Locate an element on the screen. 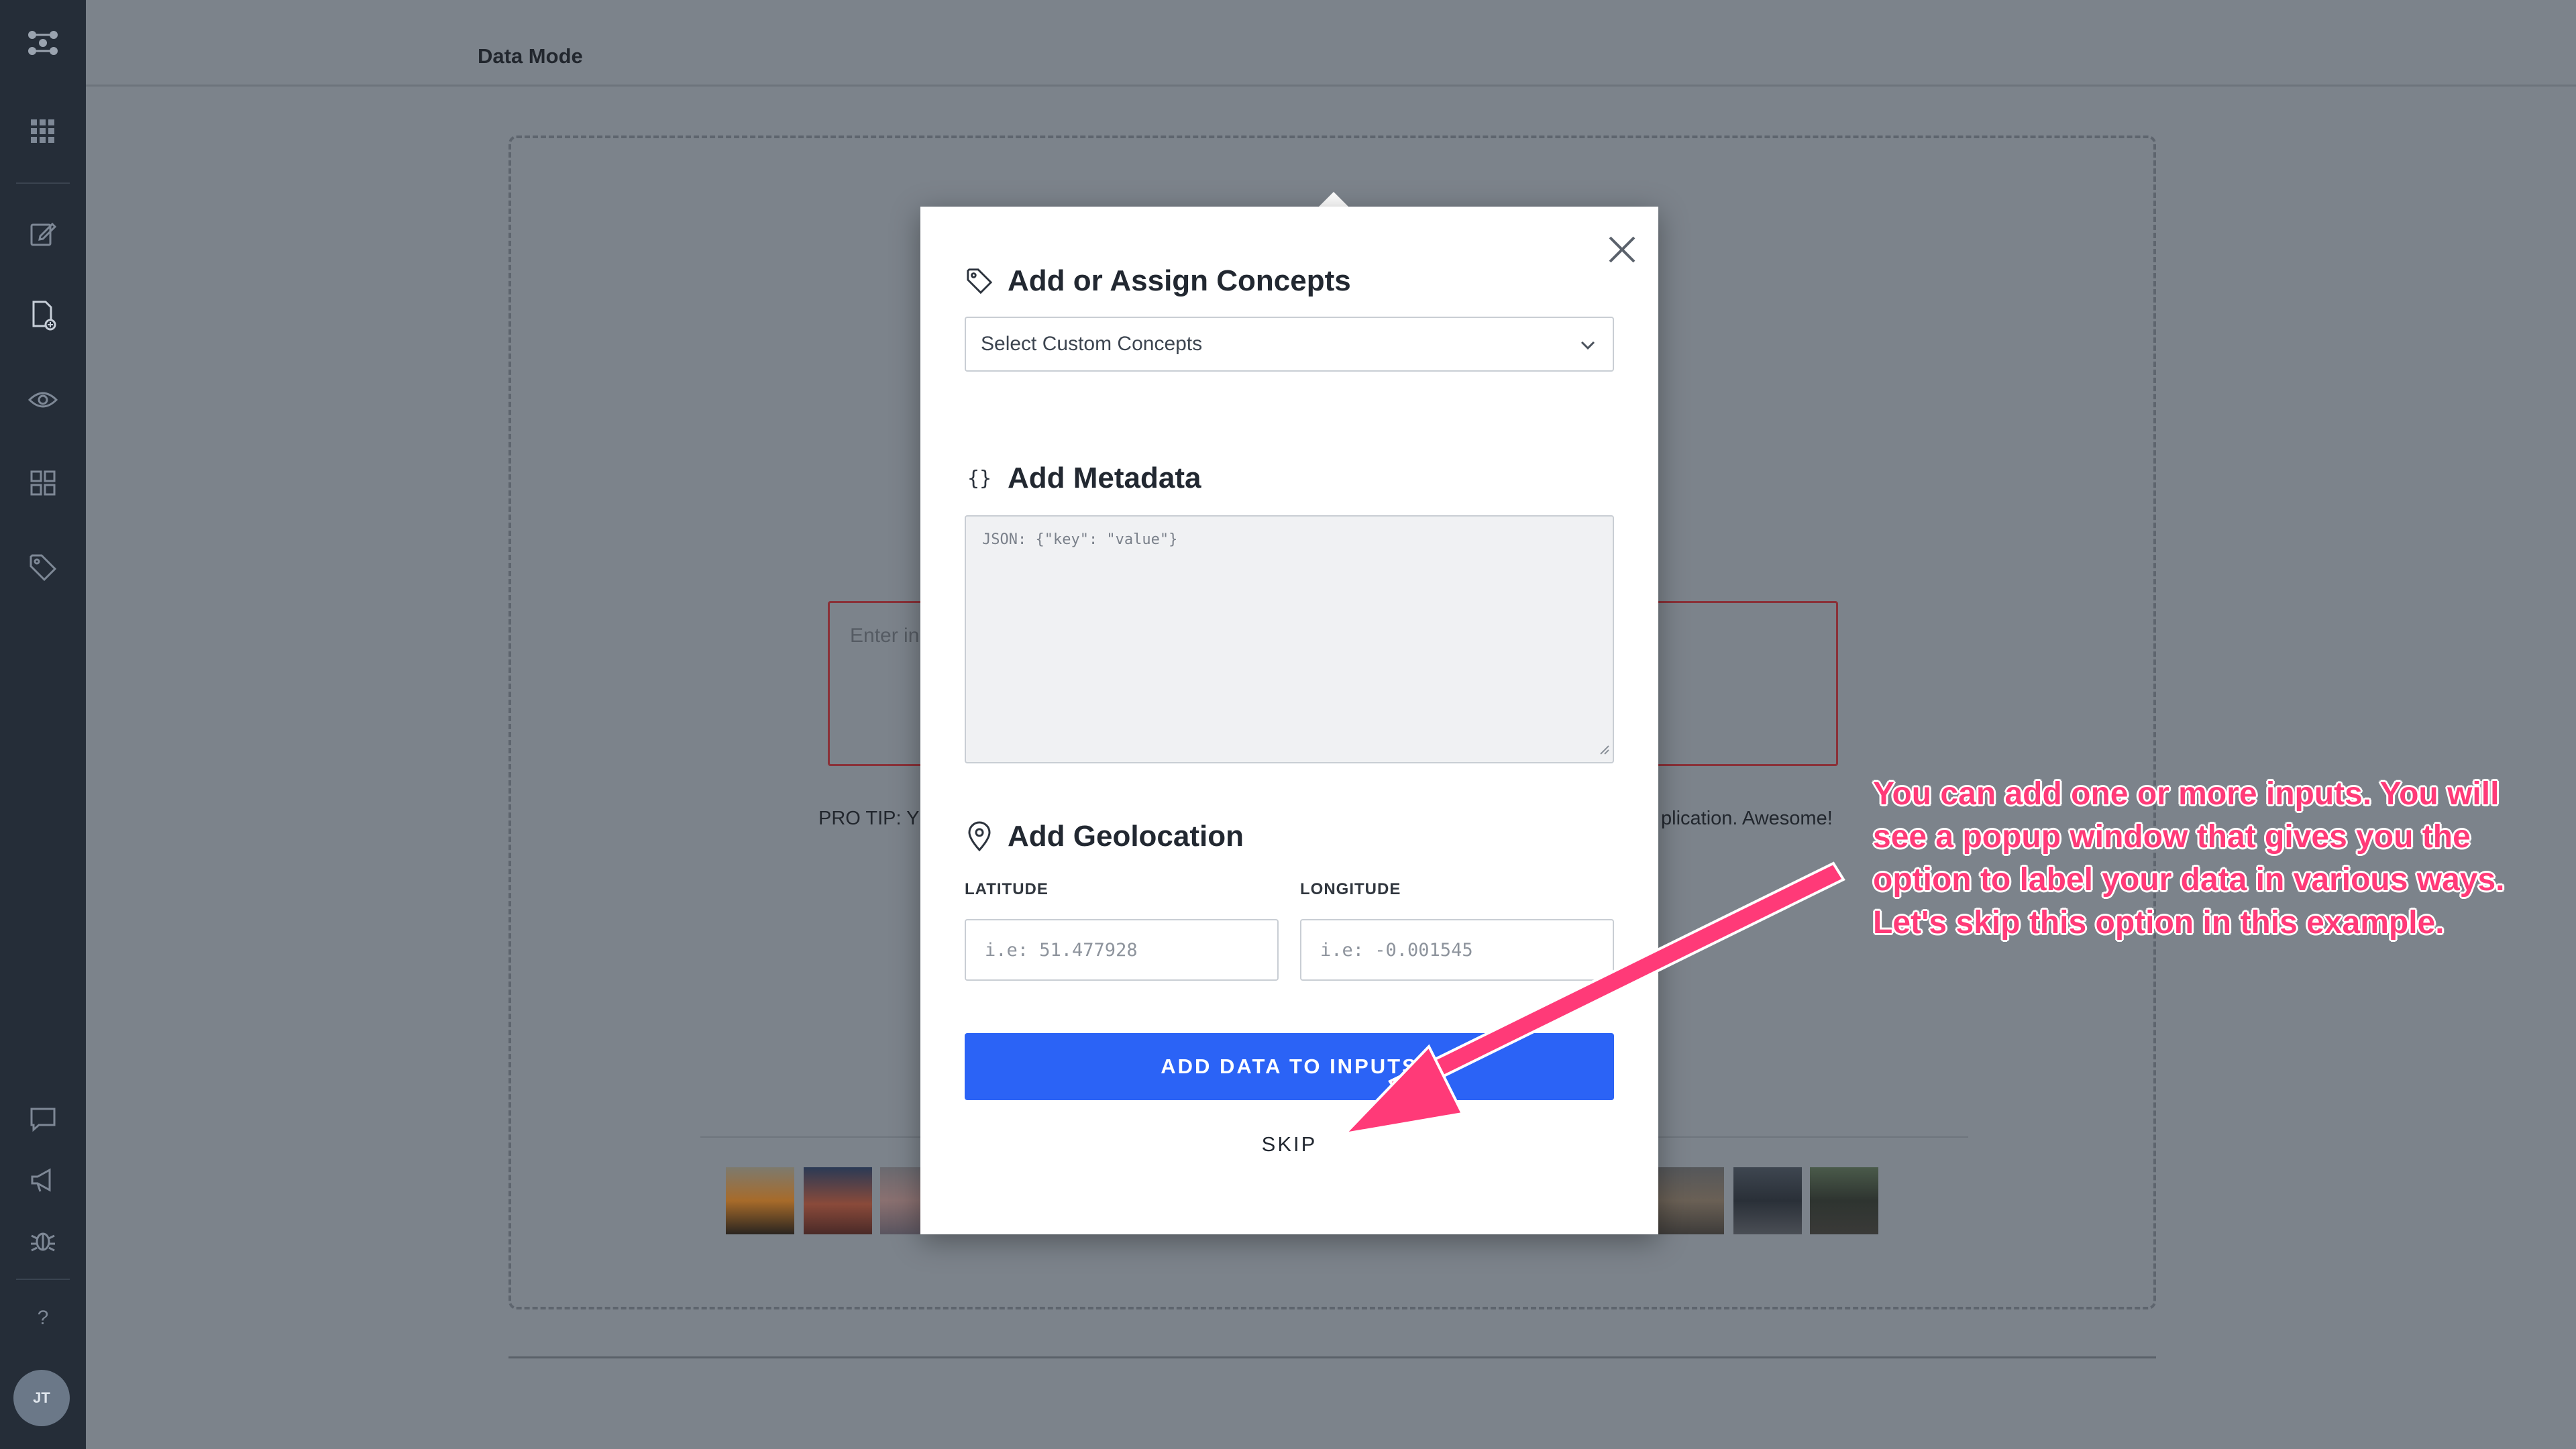 The image size is (2576, 1449). metadata-title-text: Add Metadata is located at coordinates (1104, 478).